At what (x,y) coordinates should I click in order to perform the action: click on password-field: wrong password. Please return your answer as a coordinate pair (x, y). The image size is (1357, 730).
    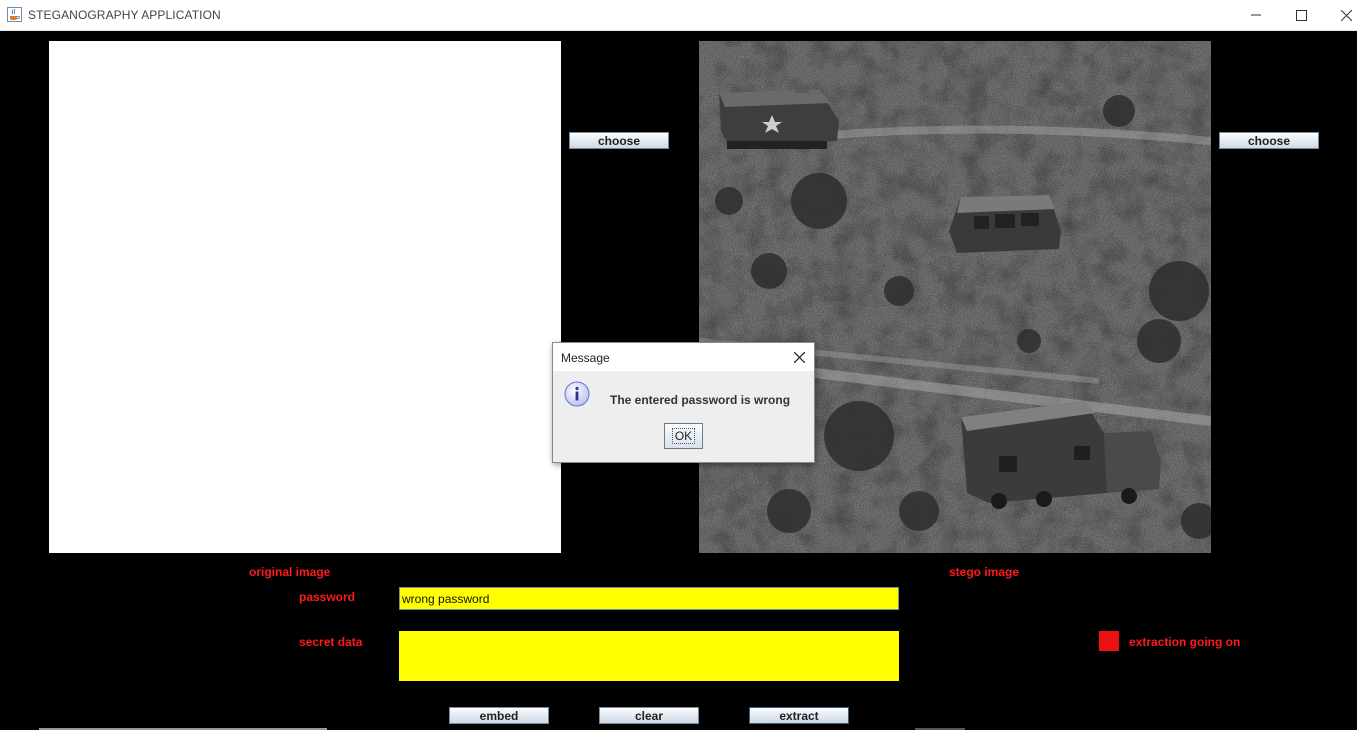
    Looking at the image, I should click on (649, 598).